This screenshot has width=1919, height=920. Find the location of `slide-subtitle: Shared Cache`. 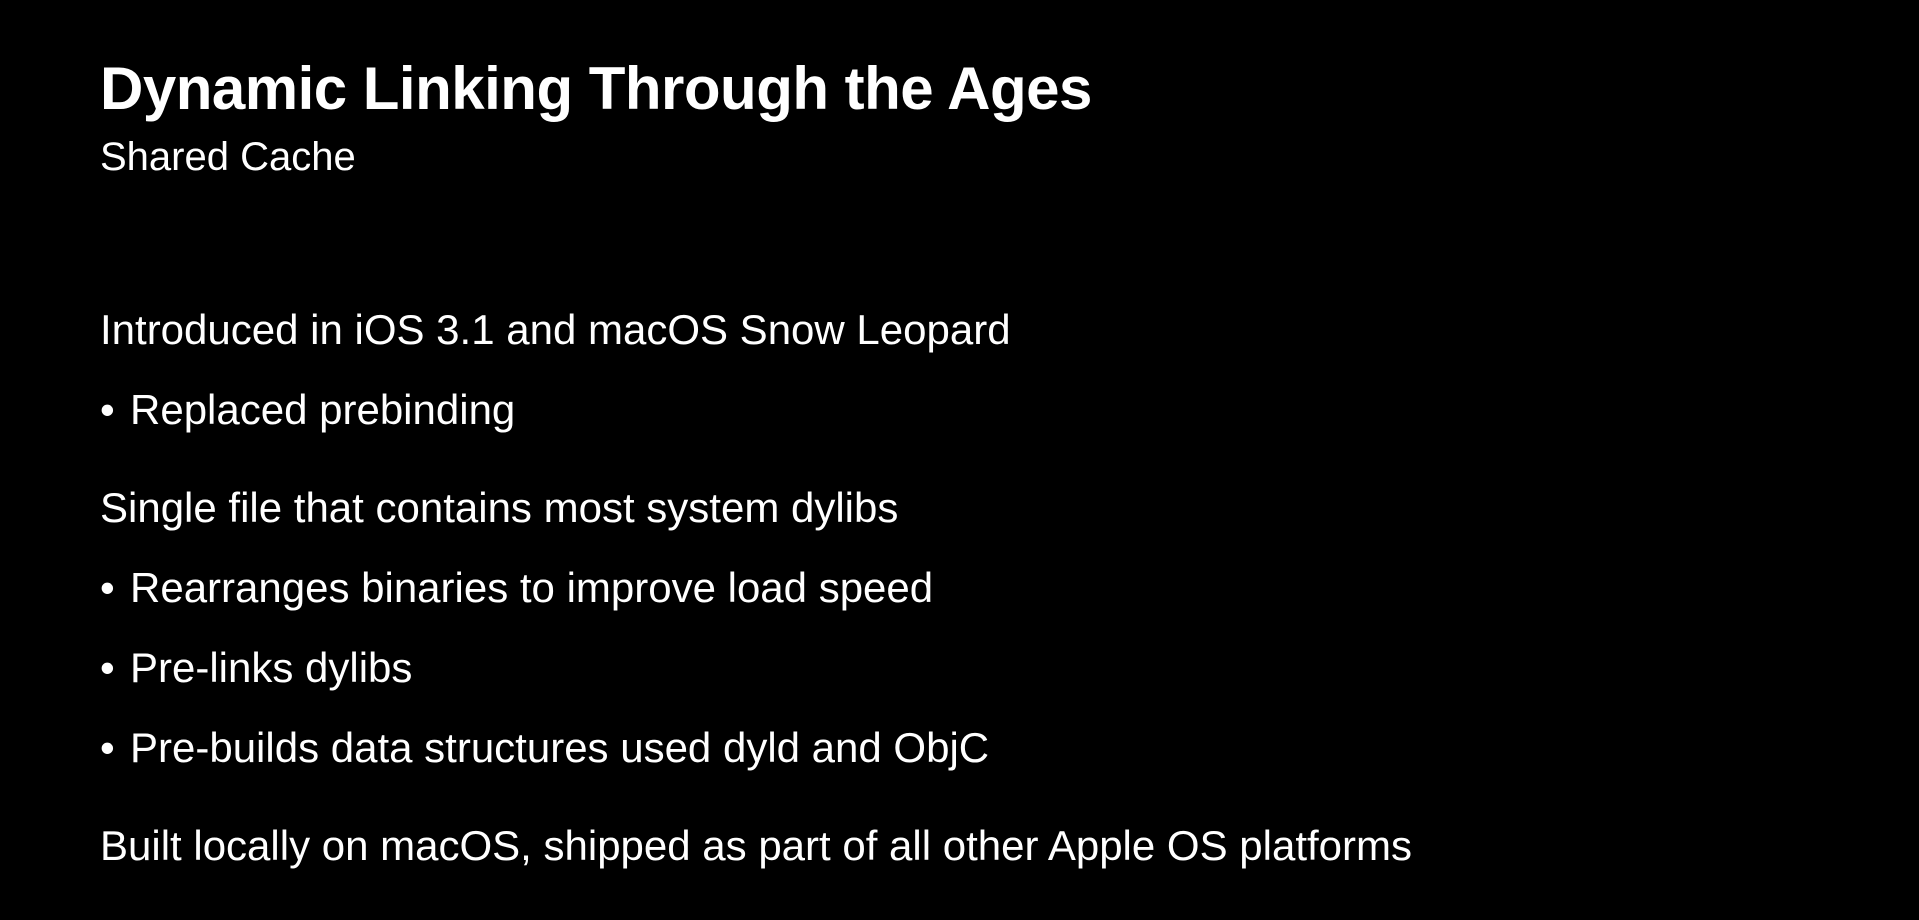

slide-subtitle: Shared Cache is located at coordinates (228, 157).